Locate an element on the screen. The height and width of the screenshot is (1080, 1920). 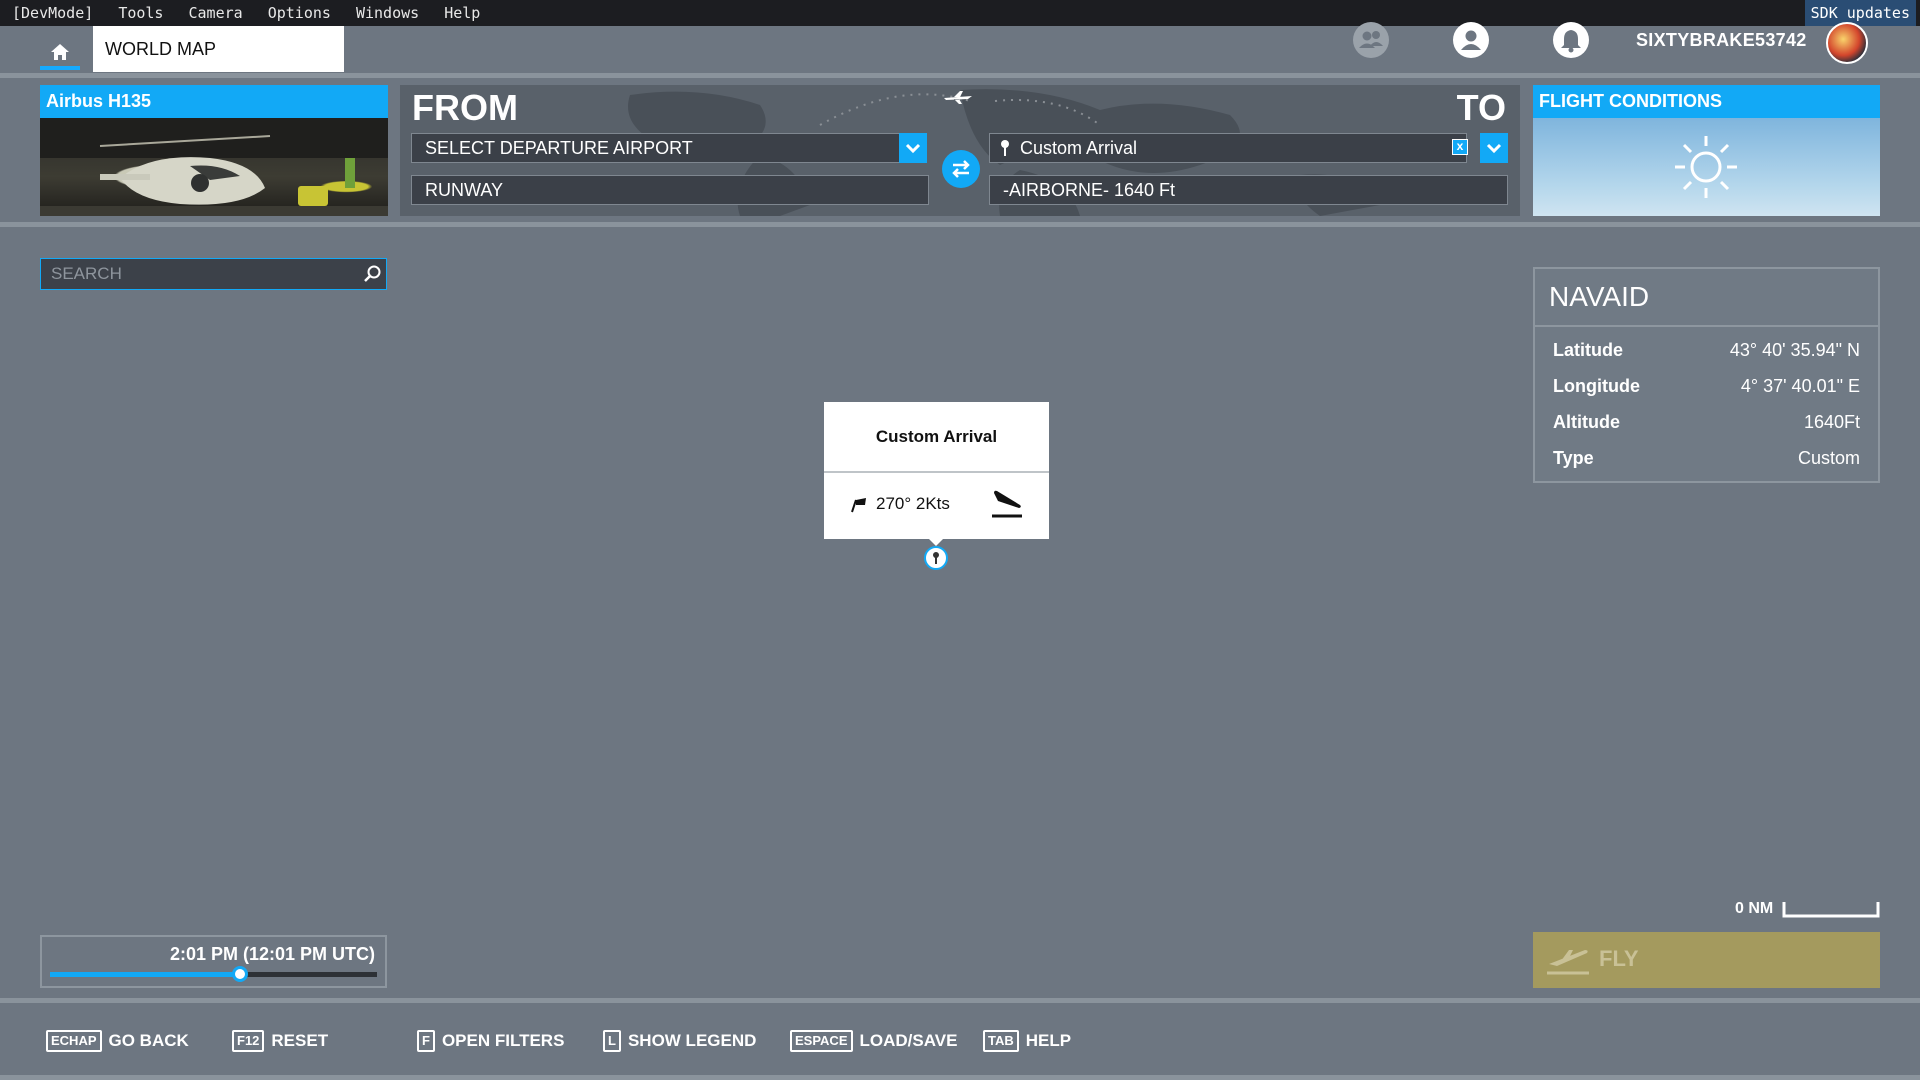
go-back-button: ECHAP GO BACK is located at coordinates (117, 1041).